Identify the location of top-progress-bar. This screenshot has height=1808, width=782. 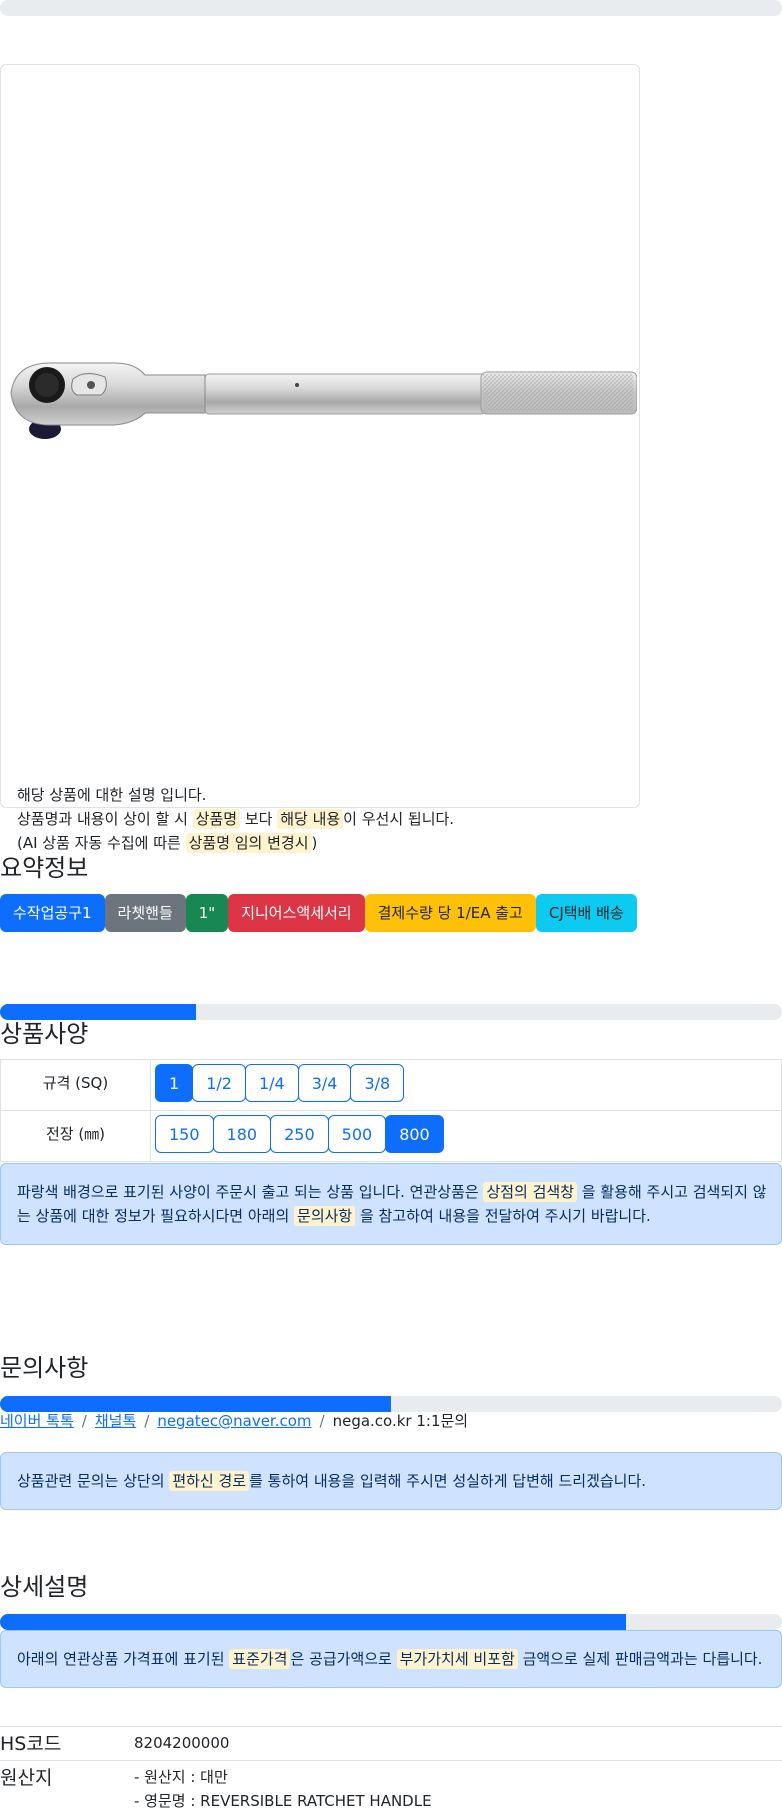
(391, 8).